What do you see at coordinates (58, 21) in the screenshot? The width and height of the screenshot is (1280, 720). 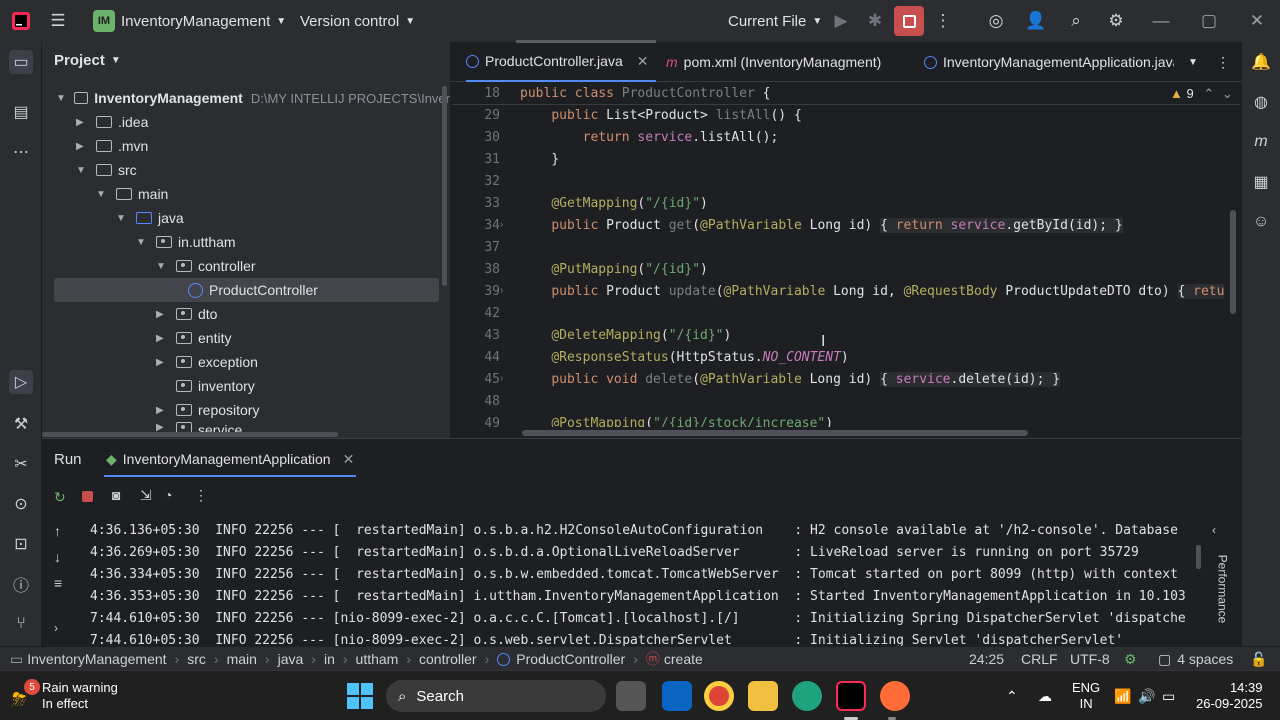 I see `main-menu-icon: ☰` at bounding box center [58, 21].